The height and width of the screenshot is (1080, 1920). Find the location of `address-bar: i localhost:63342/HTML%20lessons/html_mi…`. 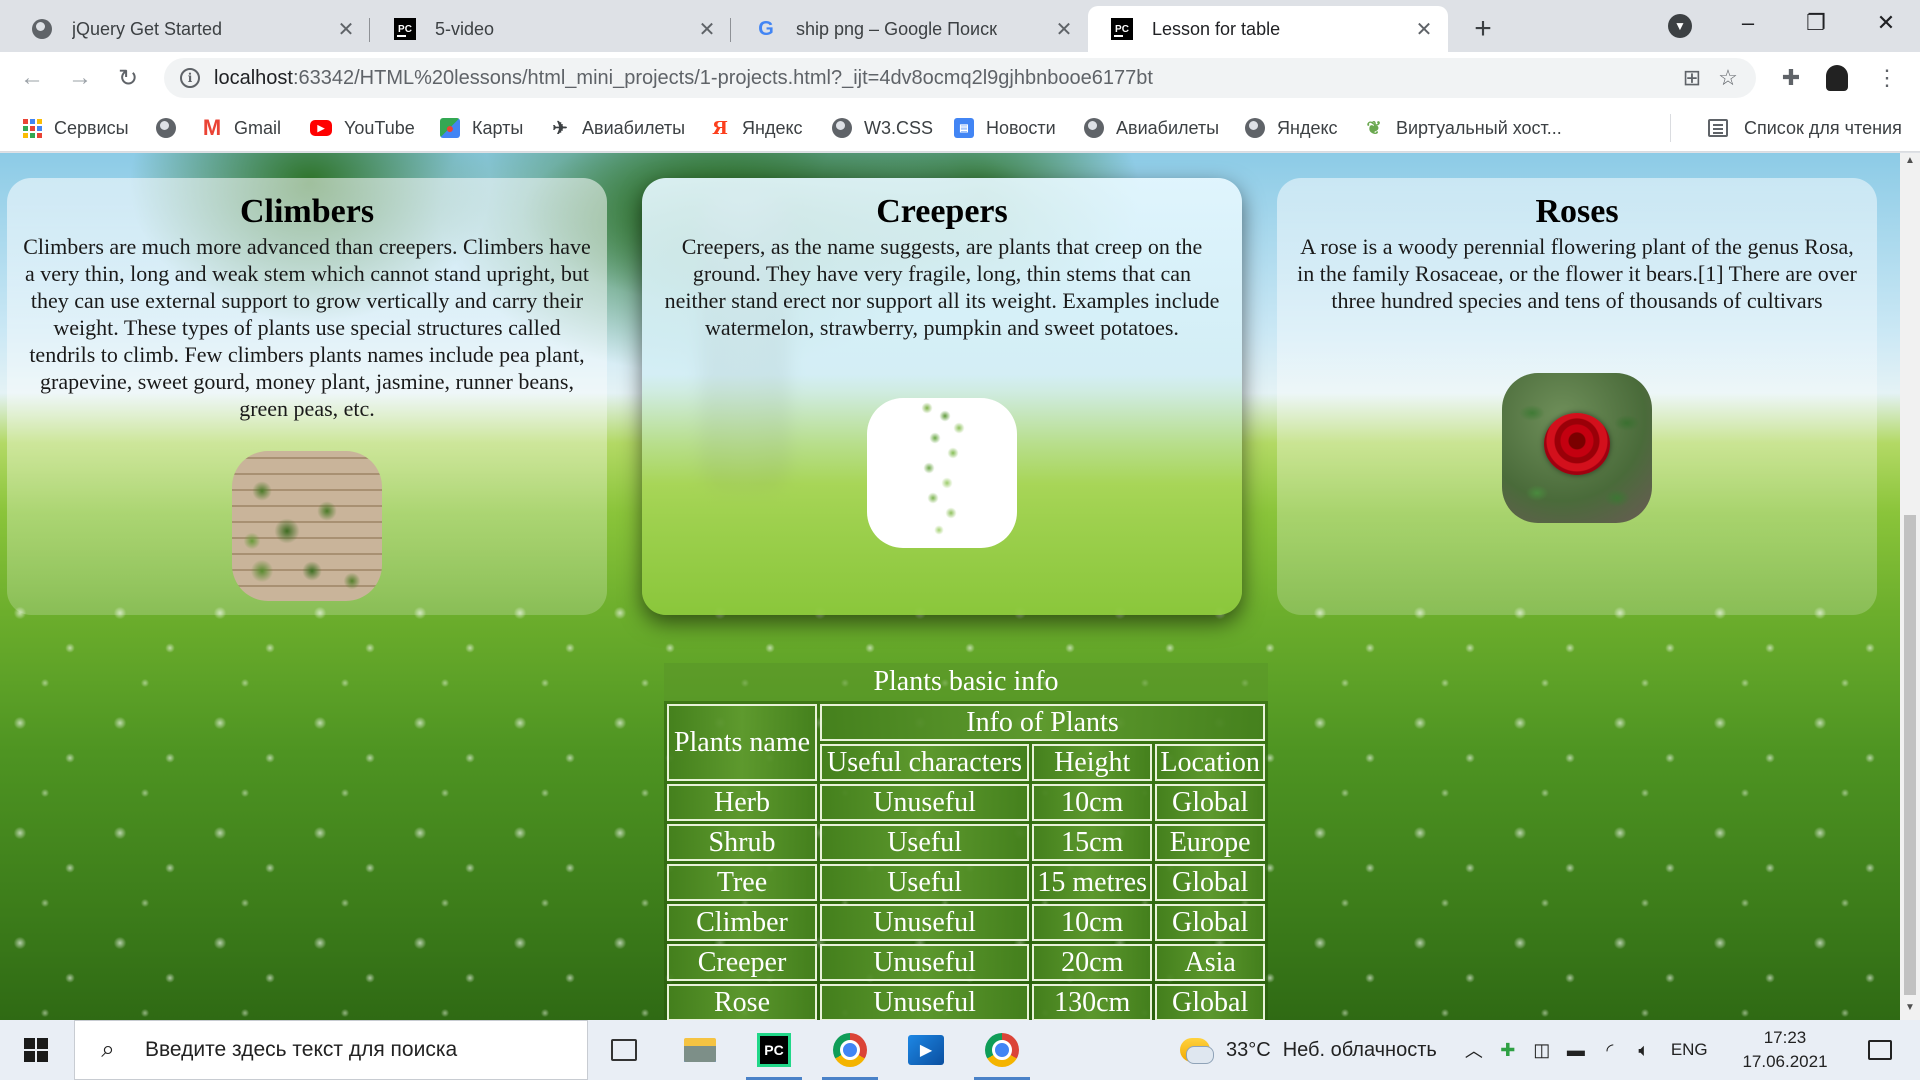

address-bar: i localhost:63342/HTML%20lessons/html_mi… is located at coordinates (960, 78).